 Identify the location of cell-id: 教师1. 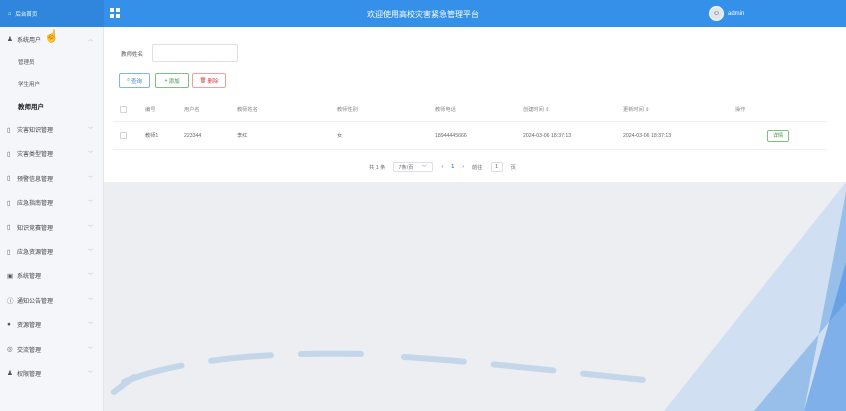
(152, 136).